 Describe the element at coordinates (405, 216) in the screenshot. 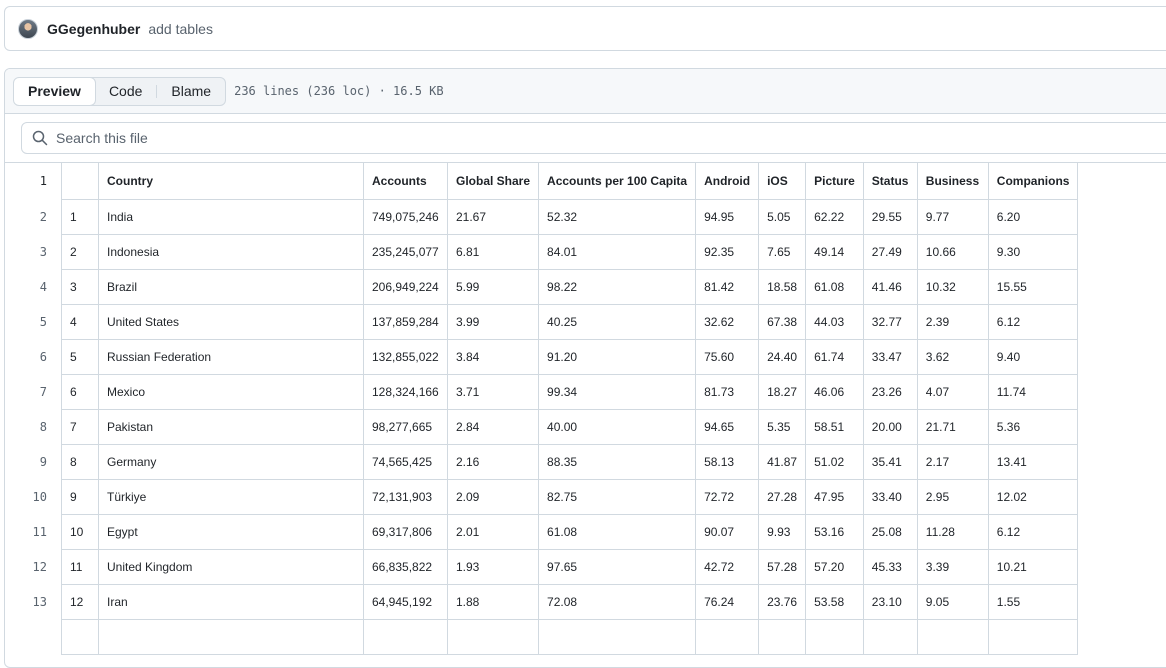

I see `table-cell: 749,075,246` at that location.